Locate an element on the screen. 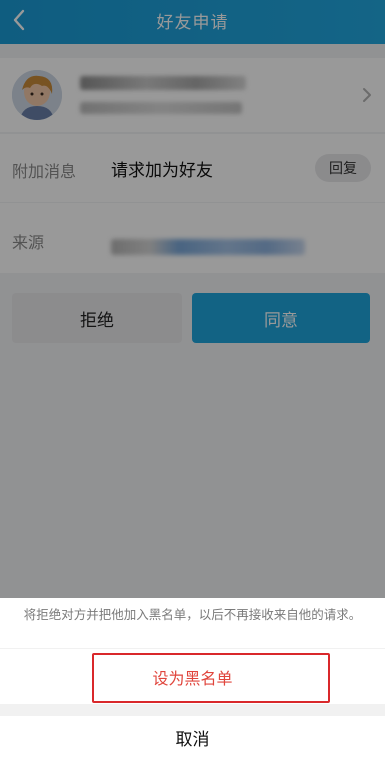 Image resolution: width=385 pixels, height=759 pixels. set-blacklist-label: 设为黑名单 is located at coordinates (192, 678).